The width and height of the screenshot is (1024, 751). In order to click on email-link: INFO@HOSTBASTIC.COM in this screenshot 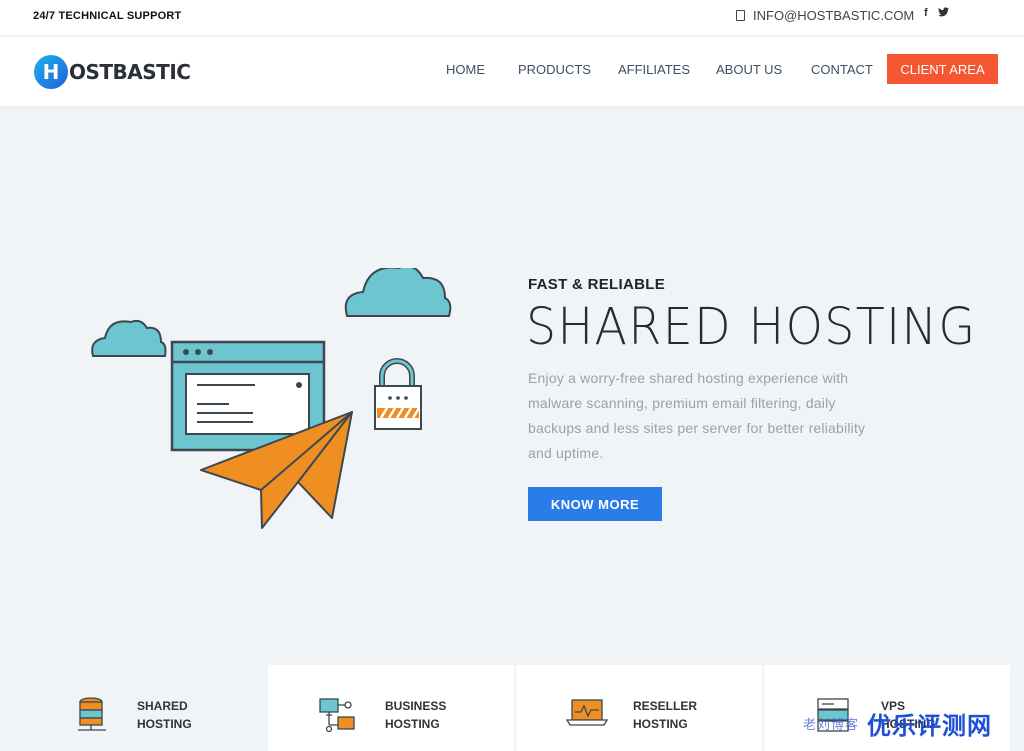, I will do `click(833, 15)`.